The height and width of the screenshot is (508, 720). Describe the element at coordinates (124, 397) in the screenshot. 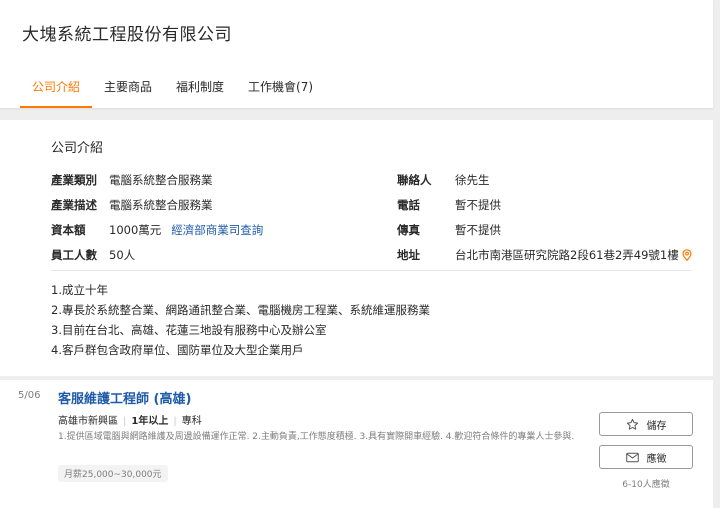

I see `job-title-link: 客服維護工程師 (高雄)` at that location.